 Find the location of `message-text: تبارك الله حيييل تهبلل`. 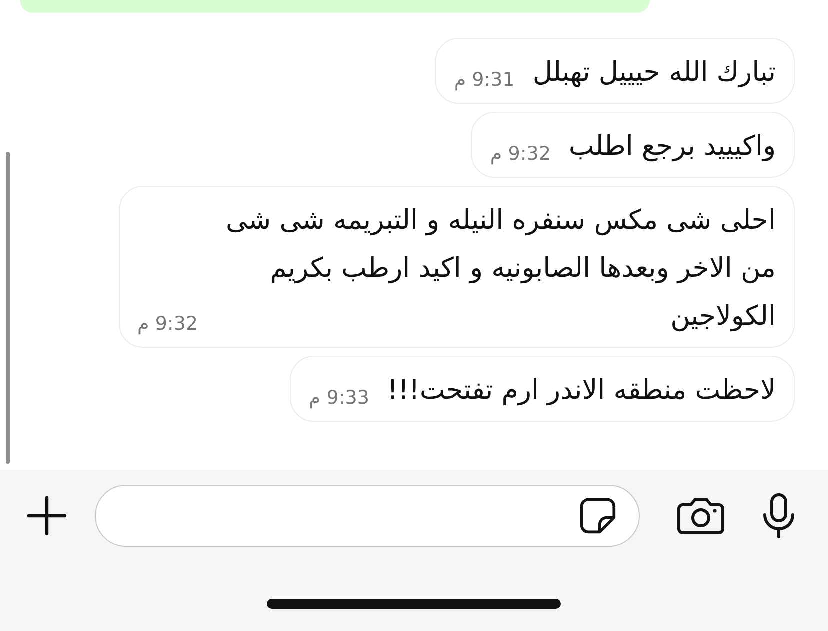

message-text: تبارك الله حيييل تهبلل is located at coordinates (654, 73).